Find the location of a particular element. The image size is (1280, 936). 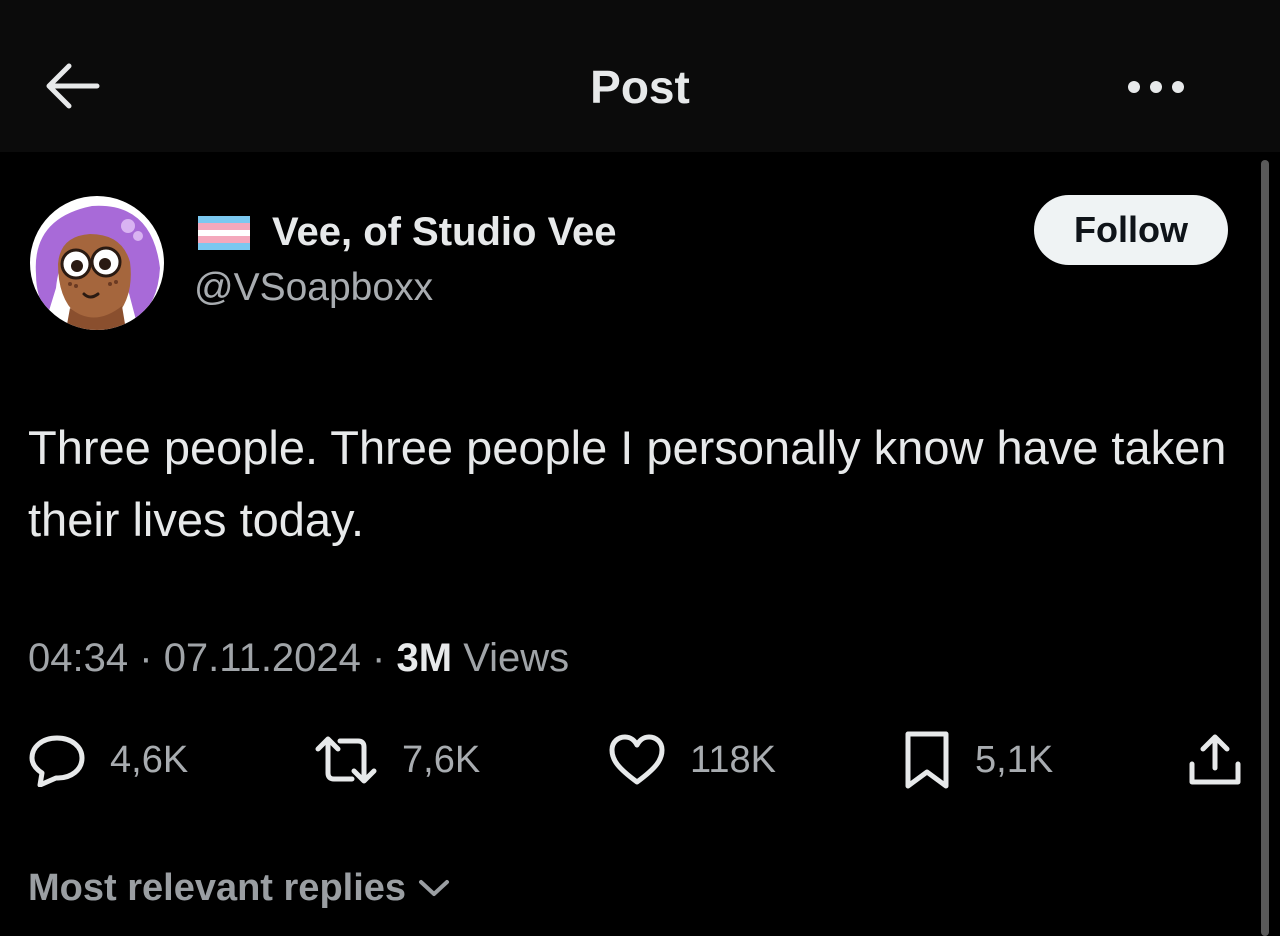

share-button is located at coordinates (1215, 760).